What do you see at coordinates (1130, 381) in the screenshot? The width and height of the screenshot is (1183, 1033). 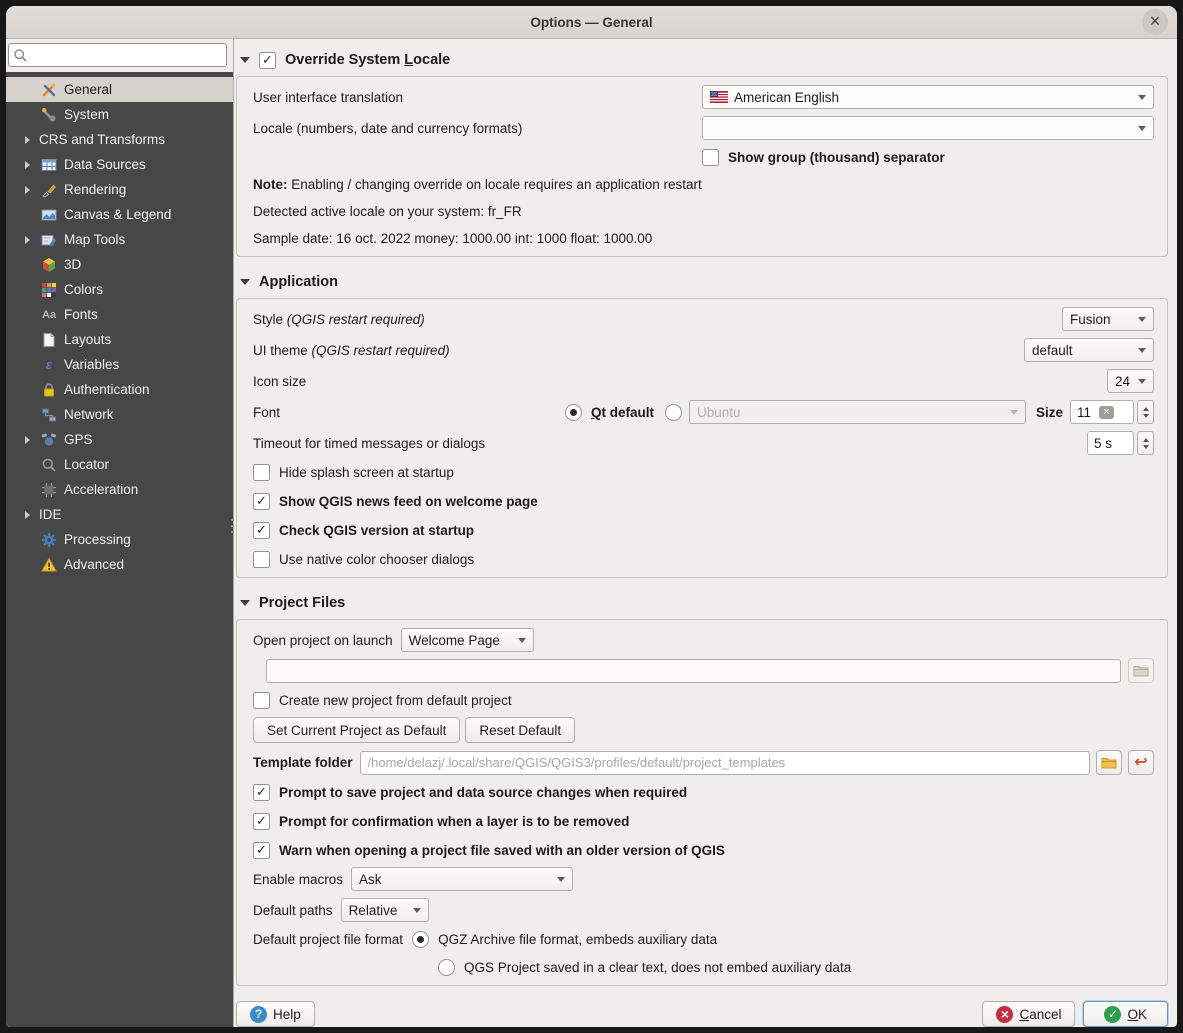 I see `icon-size-select: 24` at bounding box center [1130, 381].